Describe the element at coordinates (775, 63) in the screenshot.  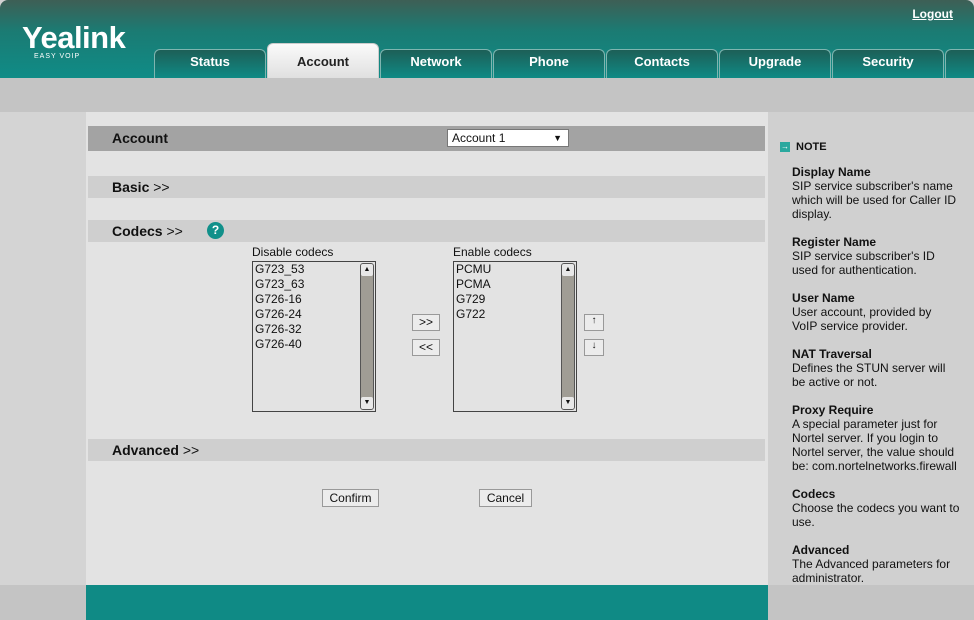
I see `tab-upgrade: Upgrade` at that location.